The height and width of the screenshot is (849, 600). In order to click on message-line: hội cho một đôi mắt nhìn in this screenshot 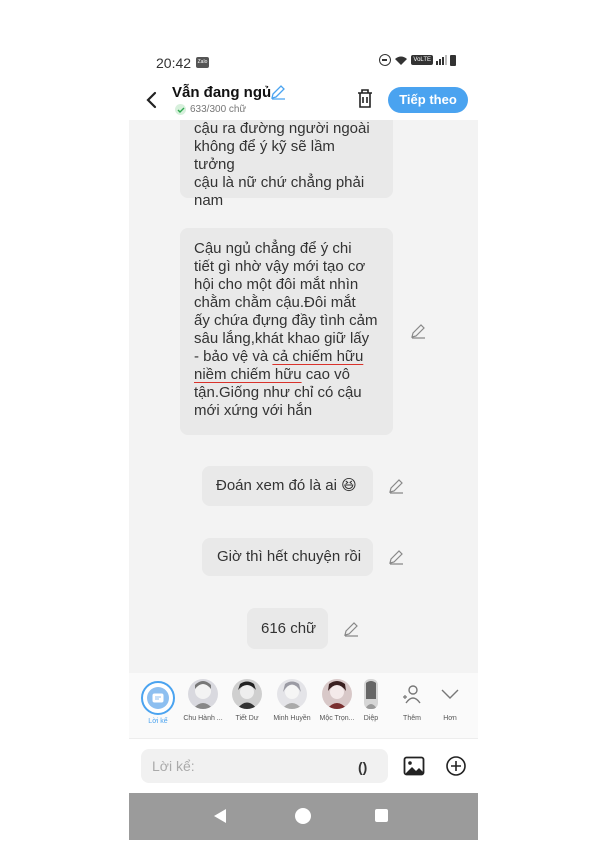, I will do `click(276, 284)`.